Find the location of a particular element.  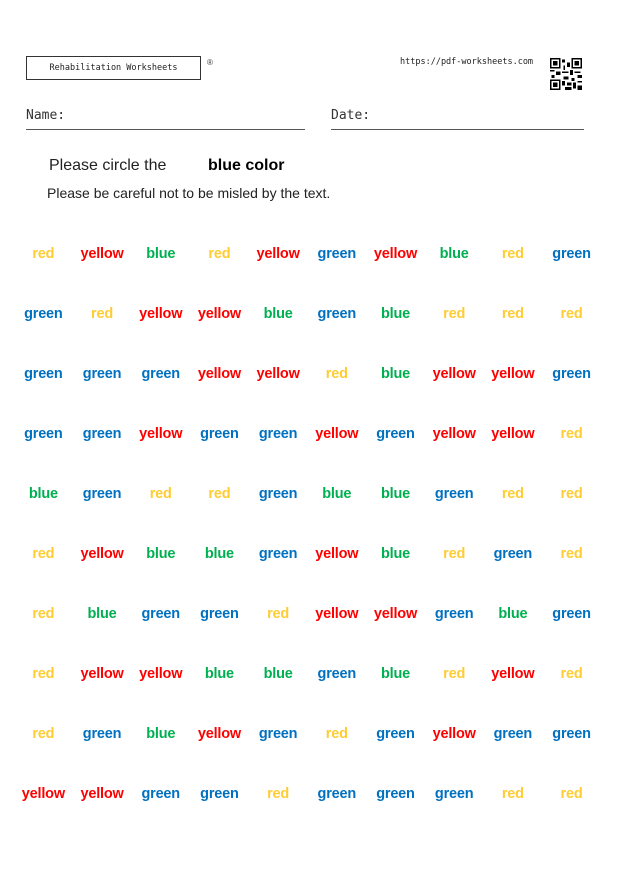

date-field: Date: is located at coordinates (457, 119).